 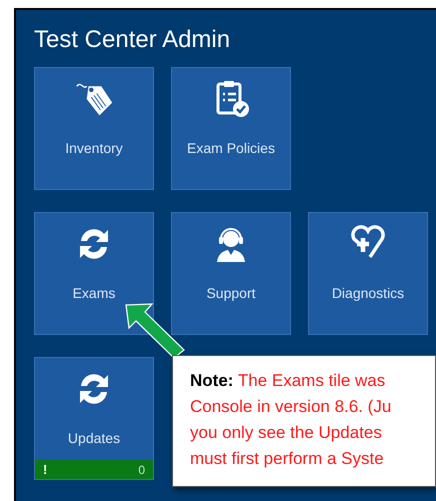 What do you see at coordinates (141, 470) in the screenshot?
I see `update-count: 0` at bounding box center [141, 470].